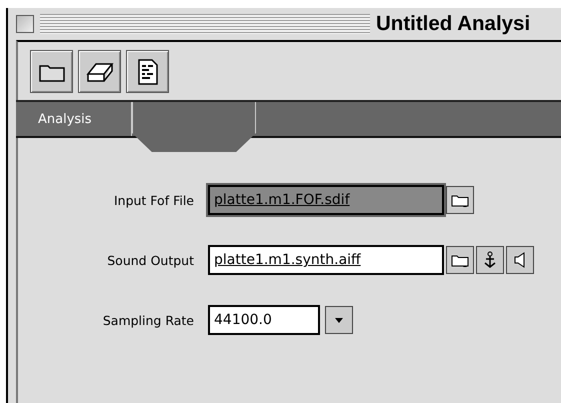 The width and height of the screenshot is (561, 403). I want to click on document-button, so click(147, 71).